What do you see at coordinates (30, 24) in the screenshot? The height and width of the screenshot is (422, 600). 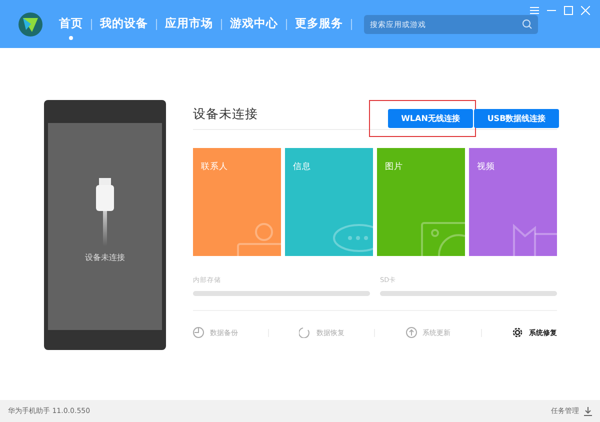 I see `logo-icon` at bounding box center [30, 24].